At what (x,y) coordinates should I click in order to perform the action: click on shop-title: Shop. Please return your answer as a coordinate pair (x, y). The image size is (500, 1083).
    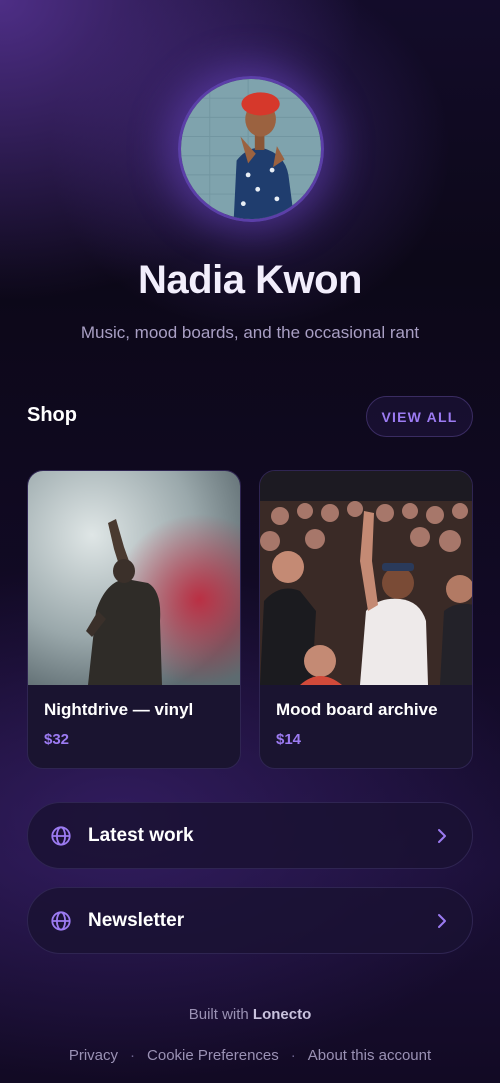
    Looking at the image, I should click on (52, 415).